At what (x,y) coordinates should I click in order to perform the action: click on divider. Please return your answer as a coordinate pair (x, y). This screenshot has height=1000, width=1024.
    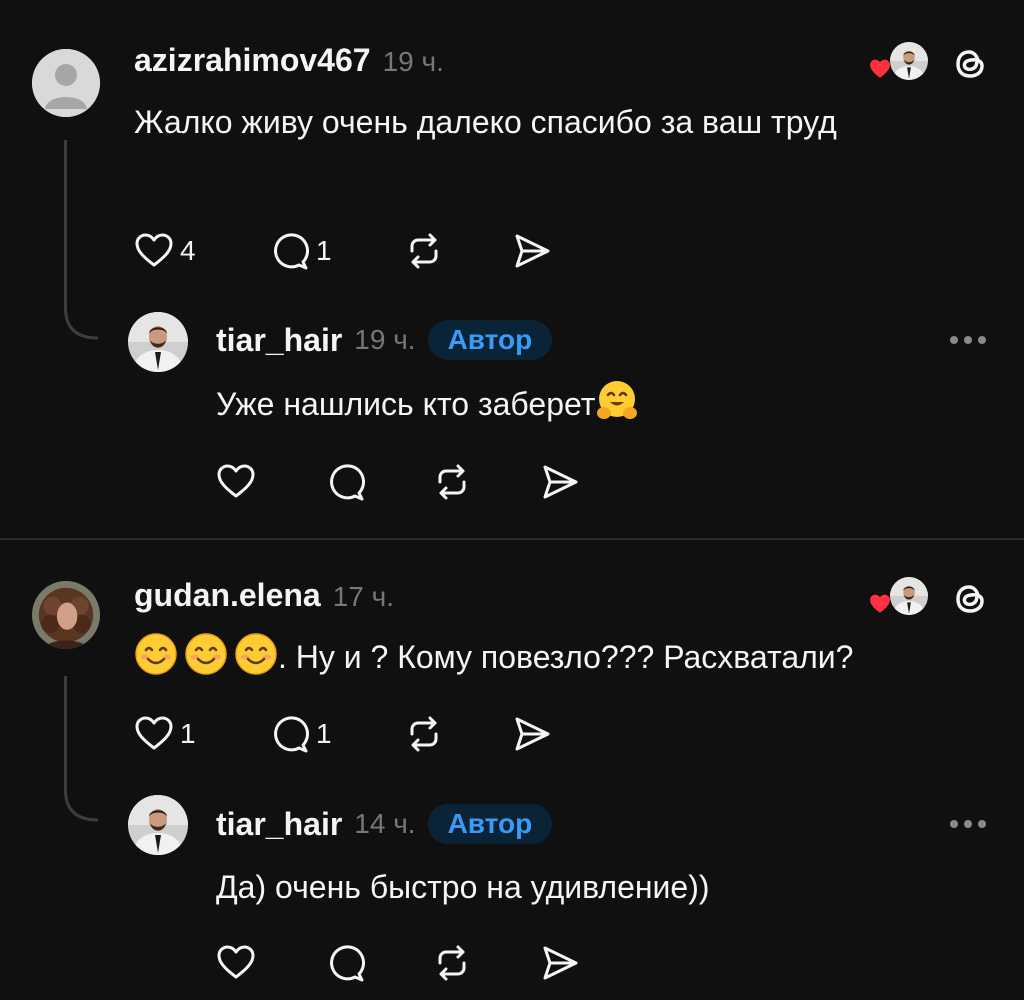
    Looking at the image, I should click on (512, 539).